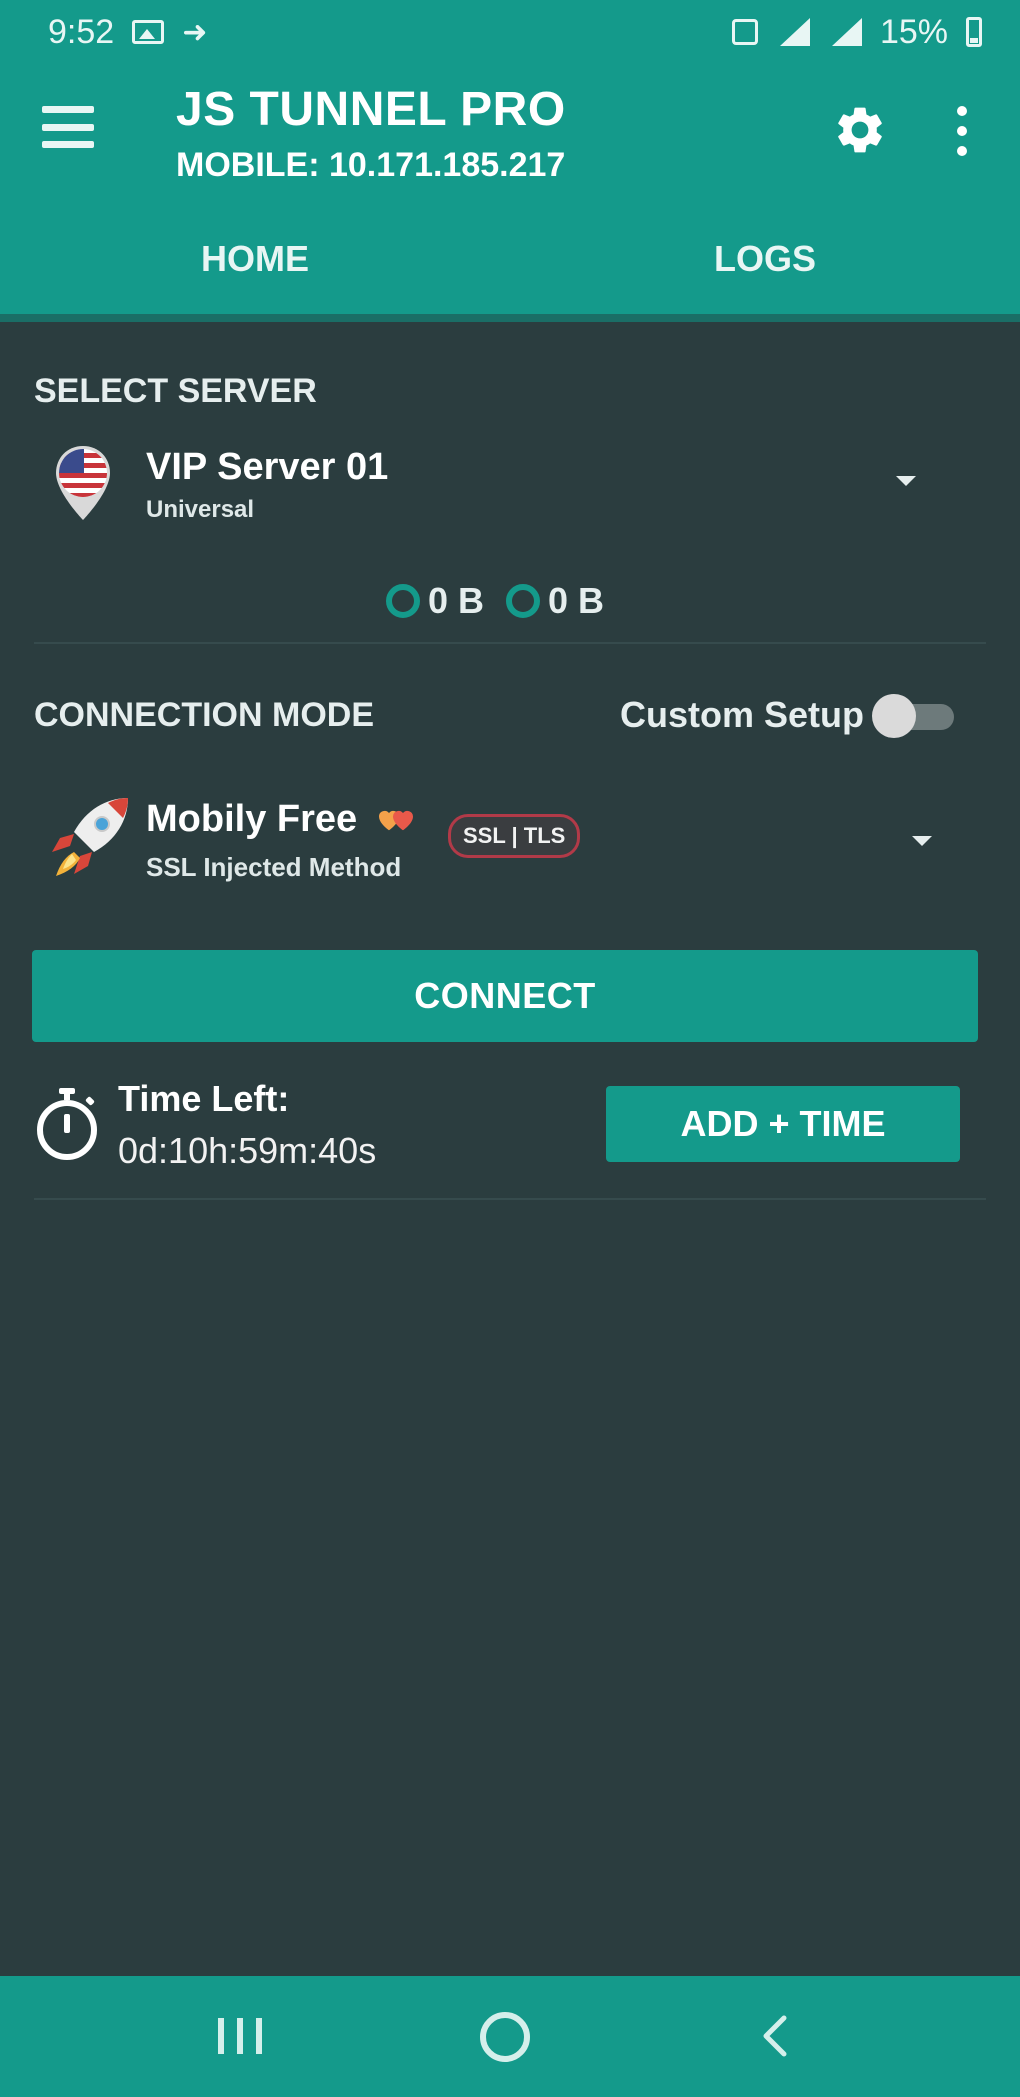  Describe the element at coordinates (783, 1124) in the screenshot. I see `add-time-button: ADD + TIME` at that location.